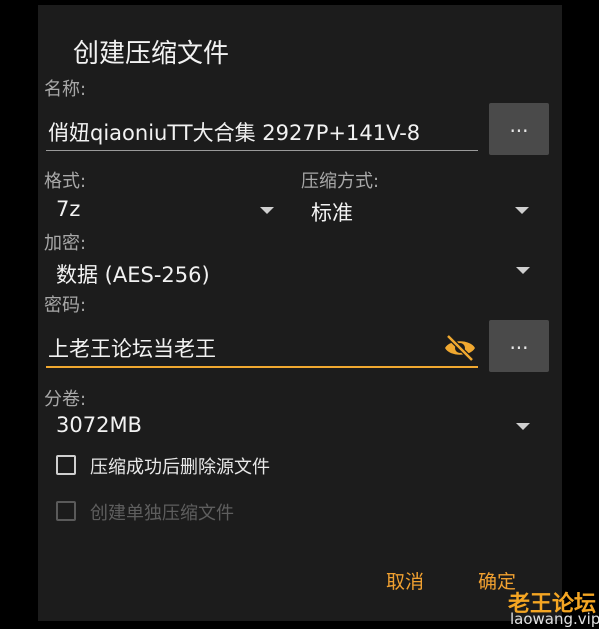 This screenshot has width=599, height=629. What do you see at coordinates (264, 133) in the screenshot?
I see `name-input: 俏妞qiaoniuTT大合集 2927P+141V-8` at bounding box center [264, 133].